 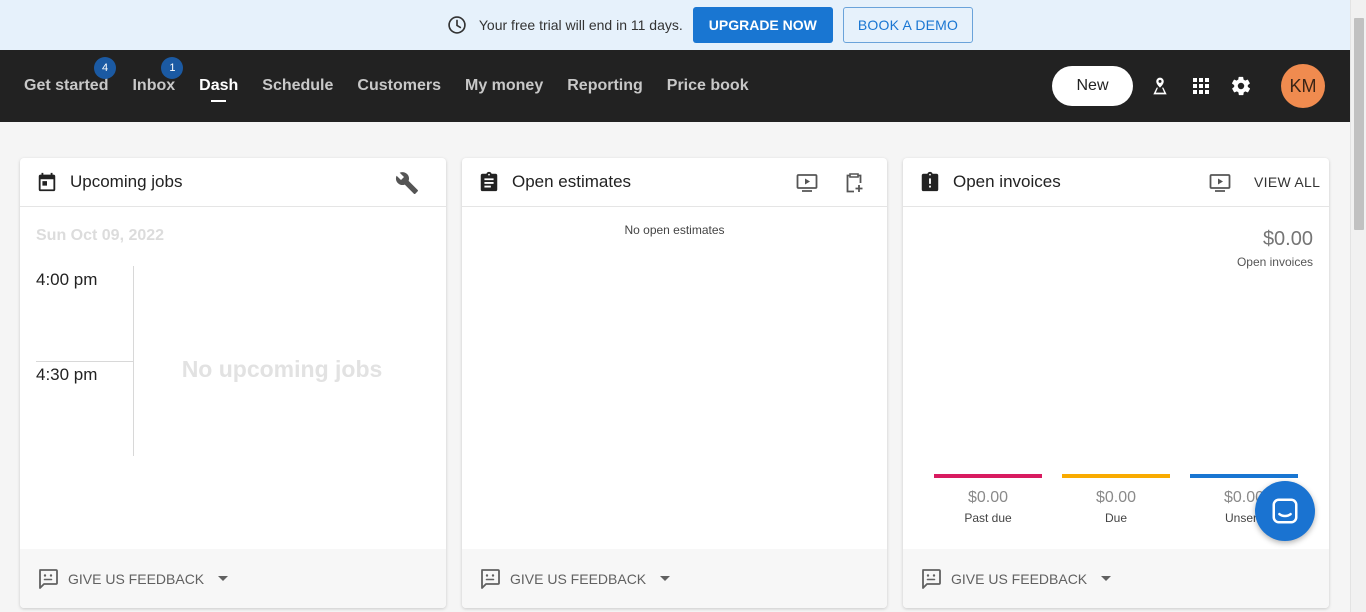 What do you see at coordinates (1244, 476) in the screenshot?
I see `unsent-bar` at bounding box center [1244, 476].